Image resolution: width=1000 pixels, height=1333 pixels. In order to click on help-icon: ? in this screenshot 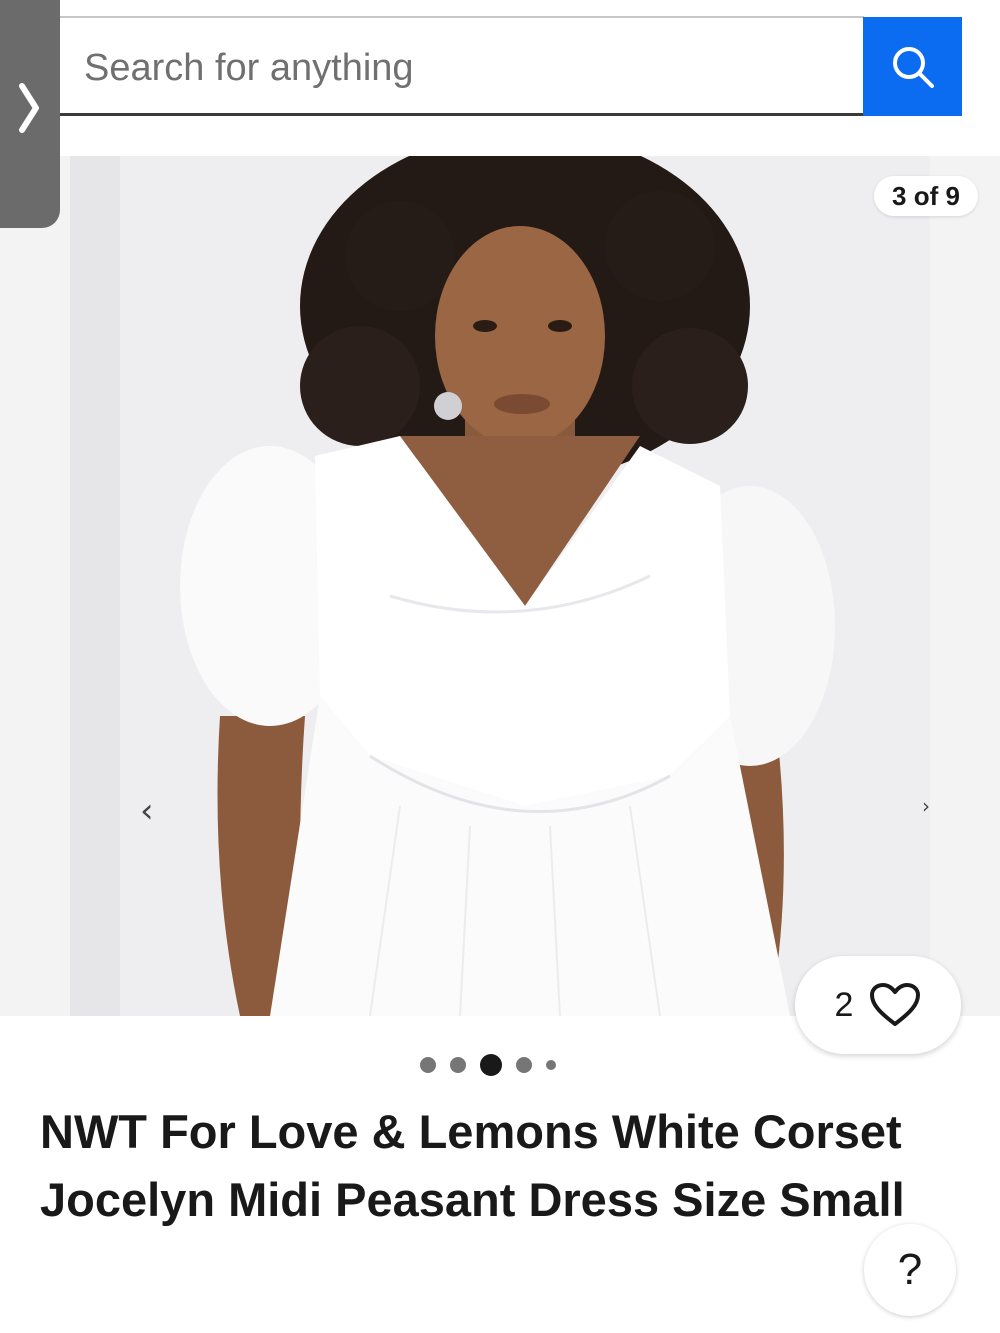, I will do `click(910, 1269)`.